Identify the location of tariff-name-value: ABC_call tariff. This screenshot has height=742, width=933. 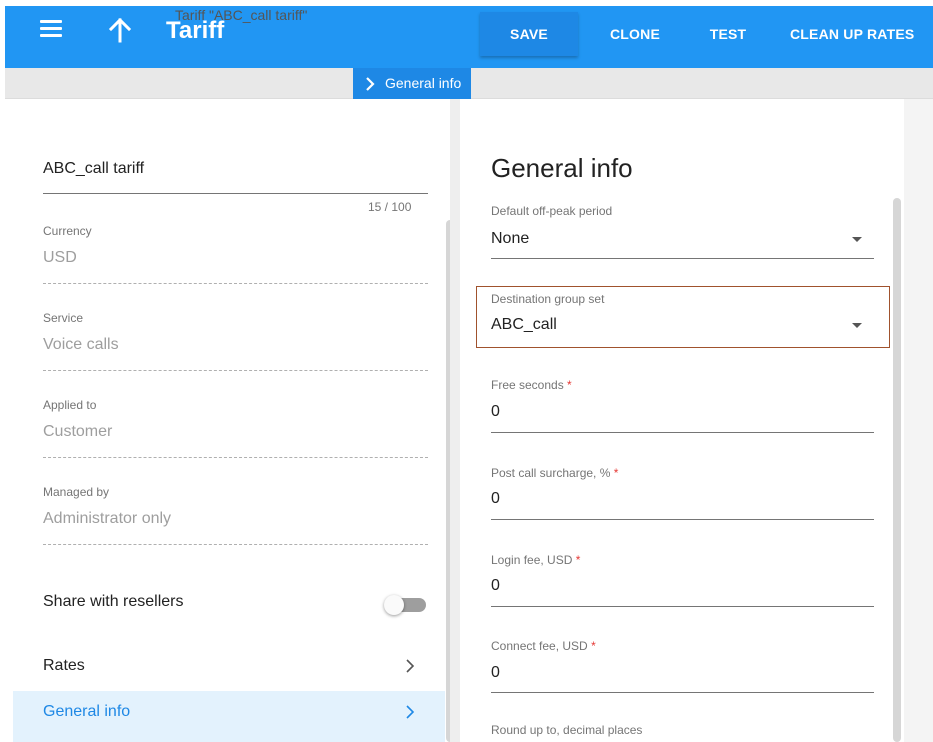
(94, 168).